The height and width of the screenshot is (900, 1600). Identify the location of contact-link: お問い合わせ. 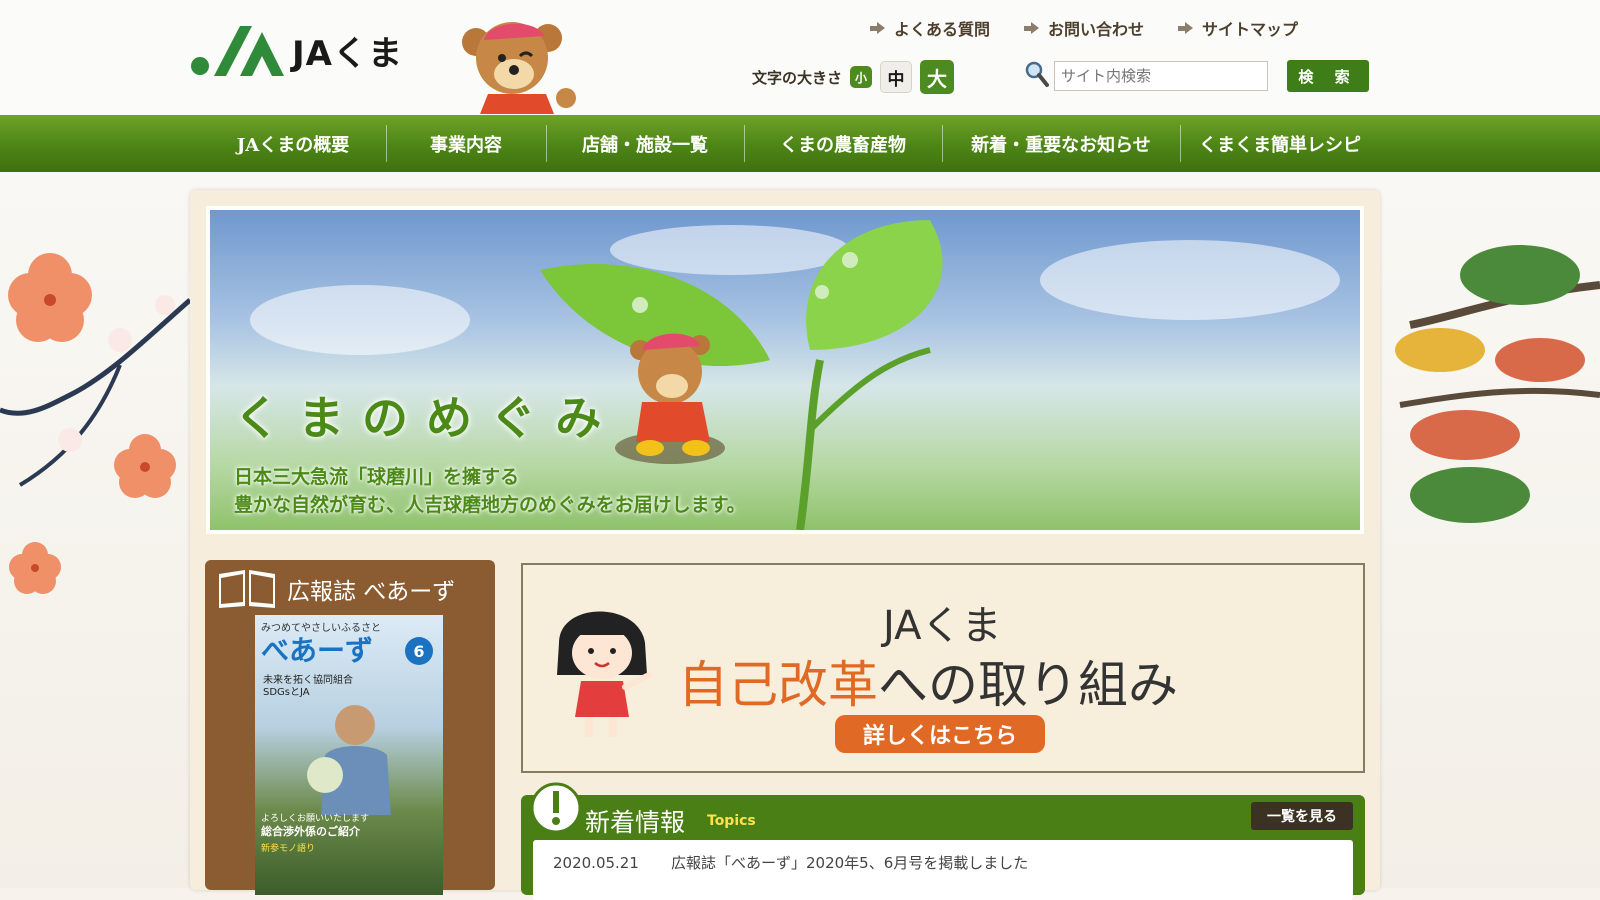
(1084, 28).